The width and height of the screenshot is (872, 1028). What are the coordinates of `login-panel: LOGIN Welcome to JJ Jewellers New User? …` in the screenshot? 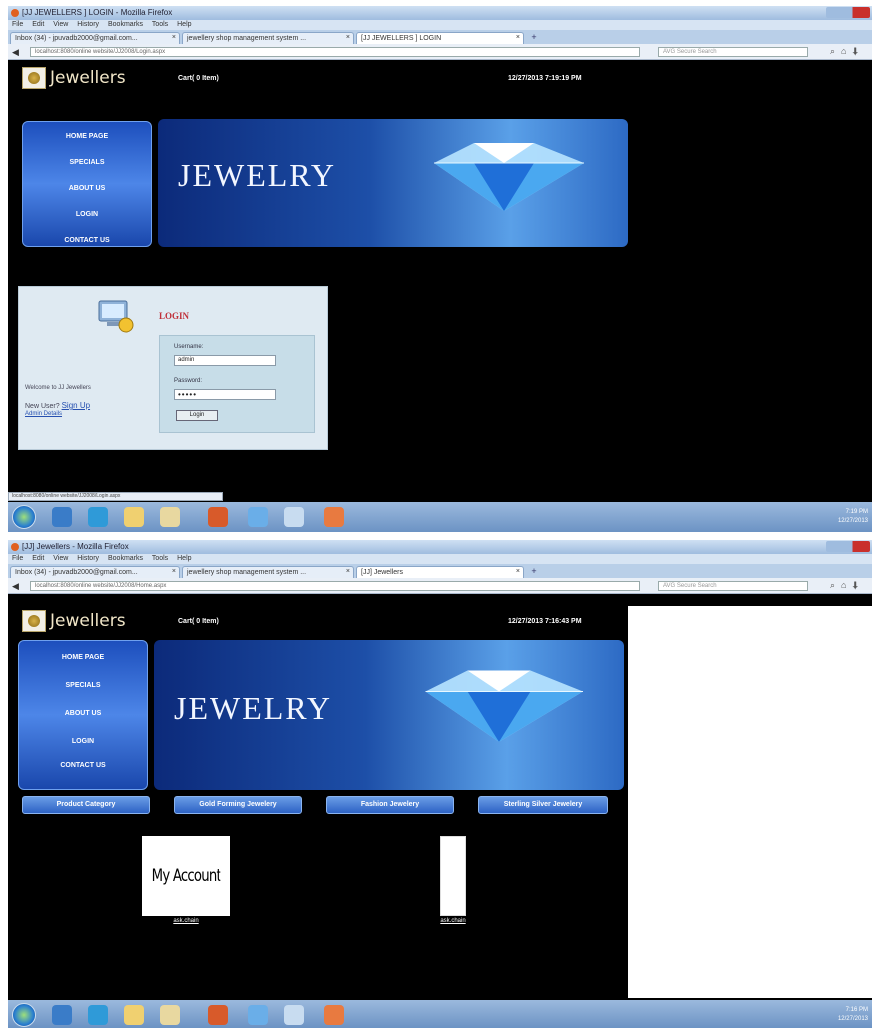 It's located at (173, 368).